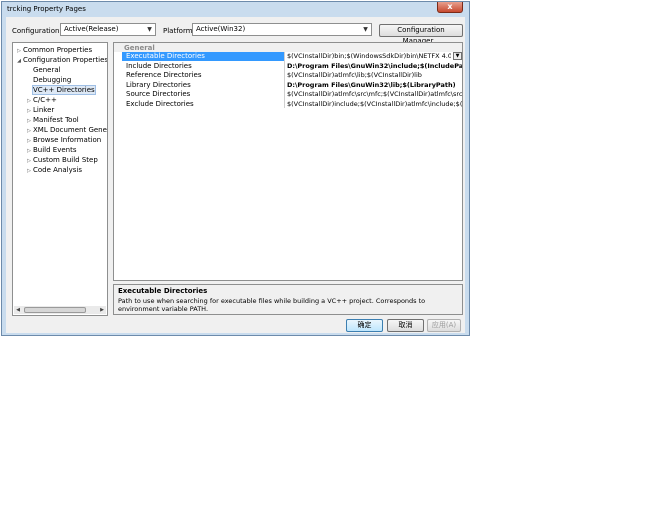 The width and height of the screenshot is (650, 520). I want to click on tree-item: ▷ Linker, so click(39, 110).